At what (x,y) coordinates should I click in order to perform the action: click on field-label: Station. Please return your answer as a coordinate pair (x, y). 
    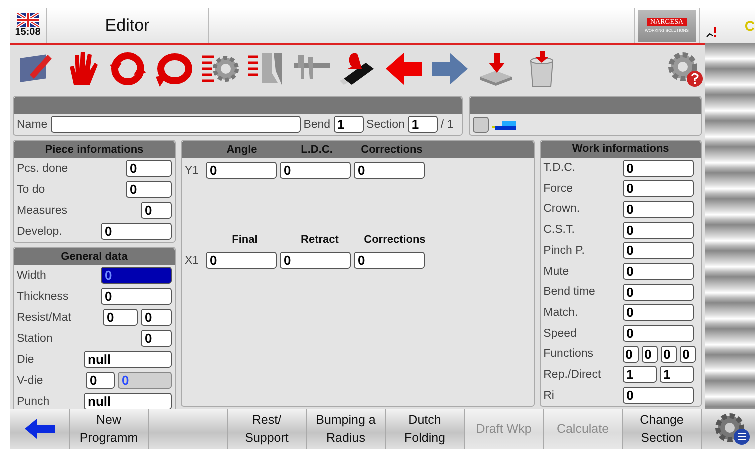
    Looking at the image, I should click on (35, 338).